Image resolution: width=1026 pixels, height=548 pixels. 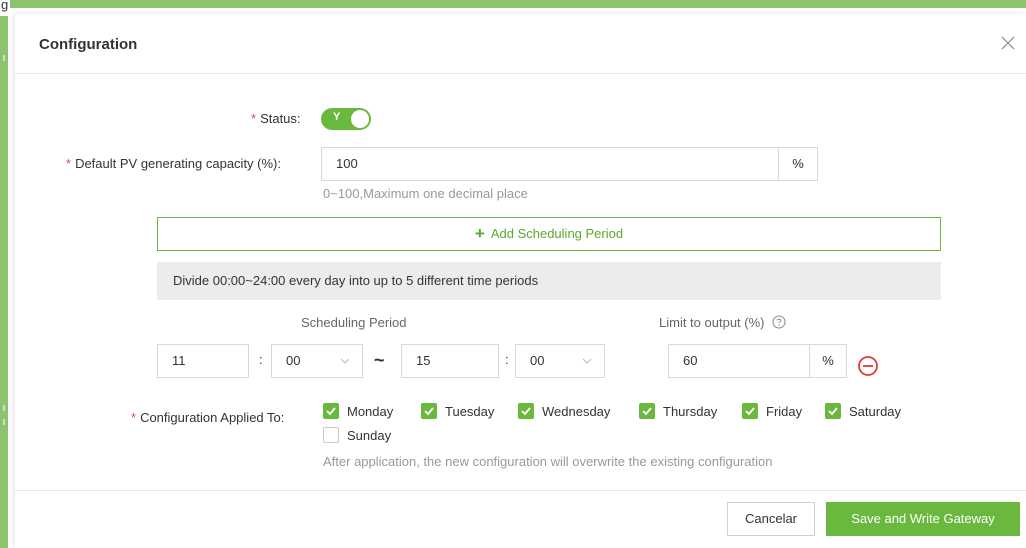 I want to click on end-hour-input: 15, so click(x=450, y=361).